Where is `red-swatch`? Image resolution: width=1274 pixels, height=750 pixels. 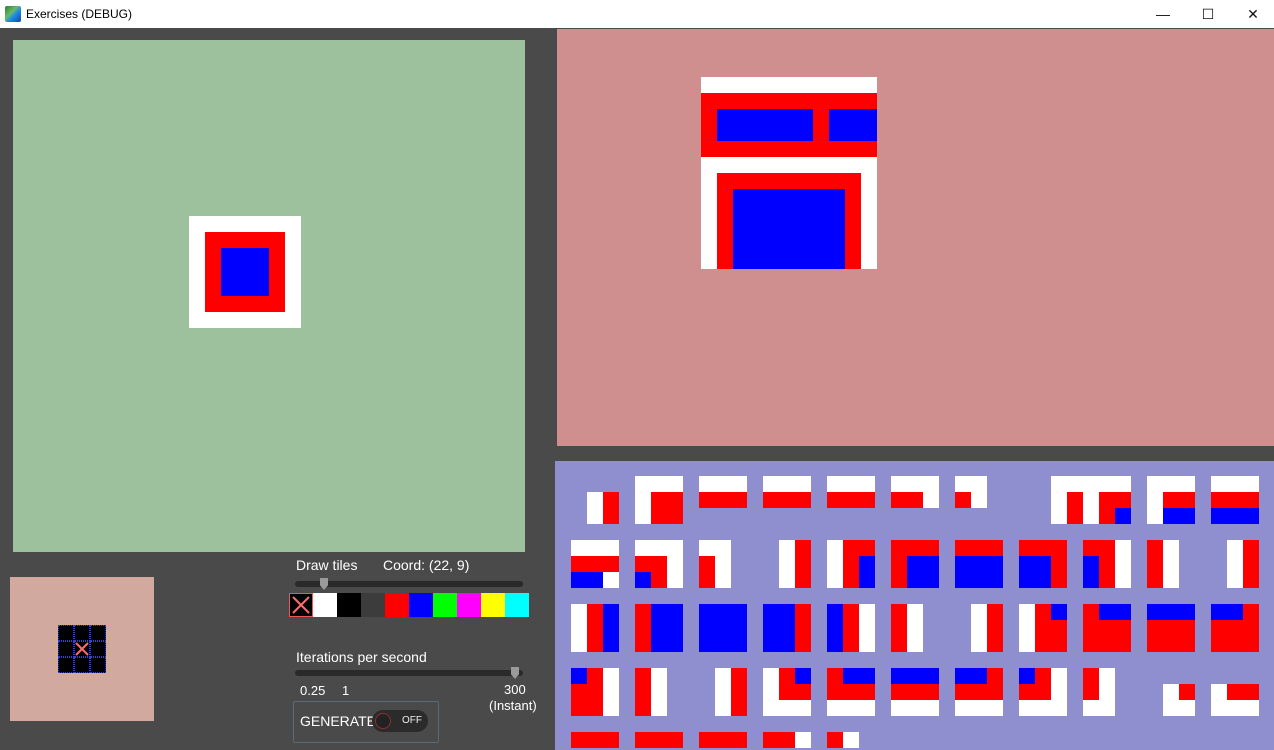 red-swatch is located at coordinates (397, 605).